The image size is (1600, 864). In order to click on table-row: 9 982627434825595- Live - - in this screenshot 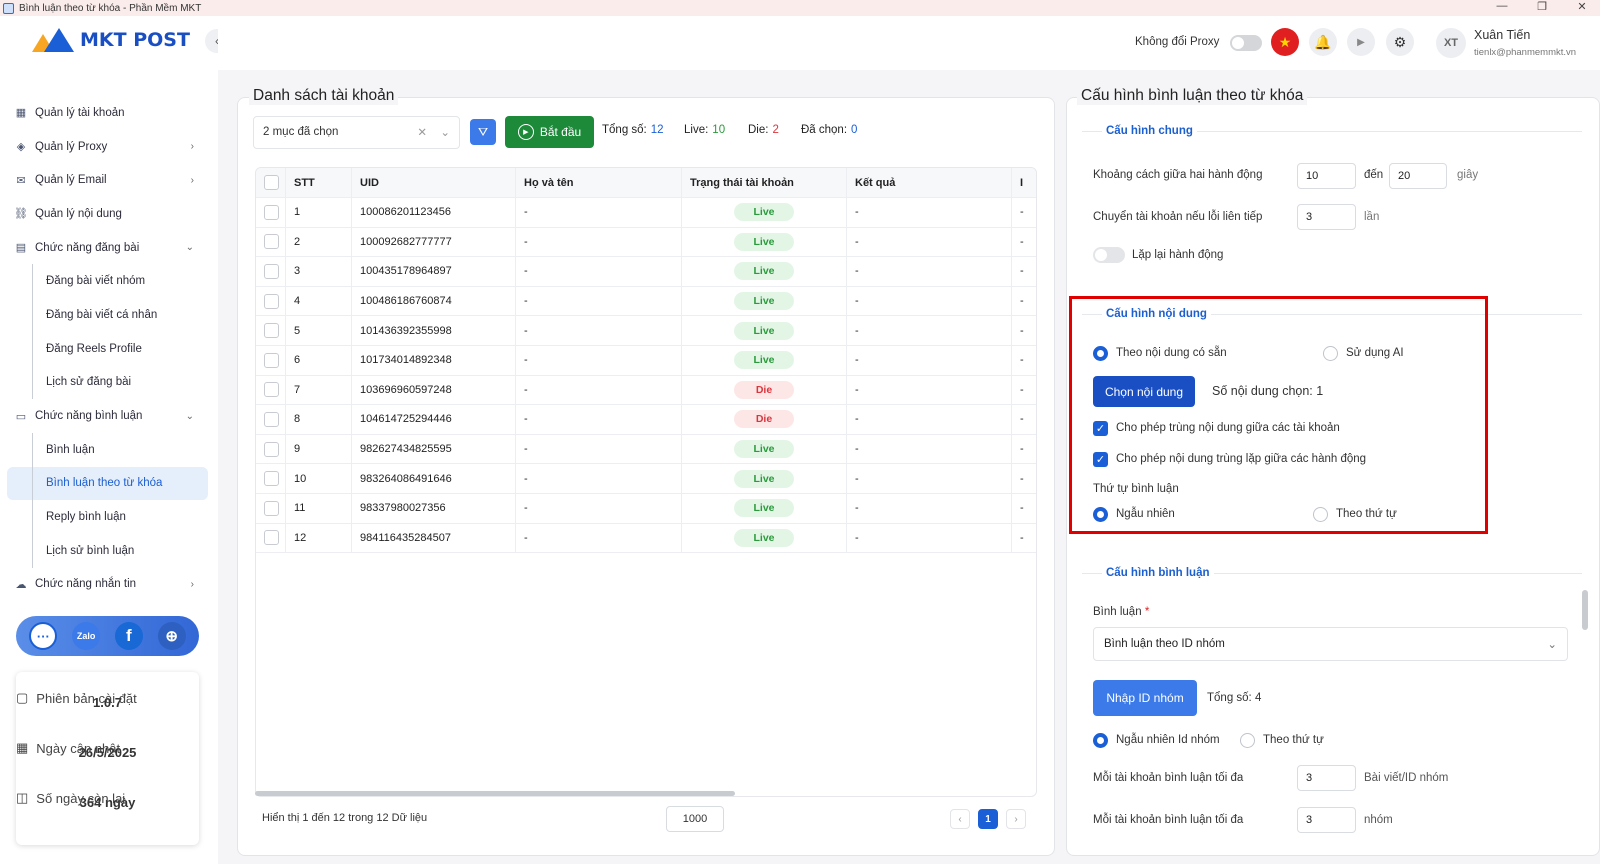, I will do `click(646, 449)`.